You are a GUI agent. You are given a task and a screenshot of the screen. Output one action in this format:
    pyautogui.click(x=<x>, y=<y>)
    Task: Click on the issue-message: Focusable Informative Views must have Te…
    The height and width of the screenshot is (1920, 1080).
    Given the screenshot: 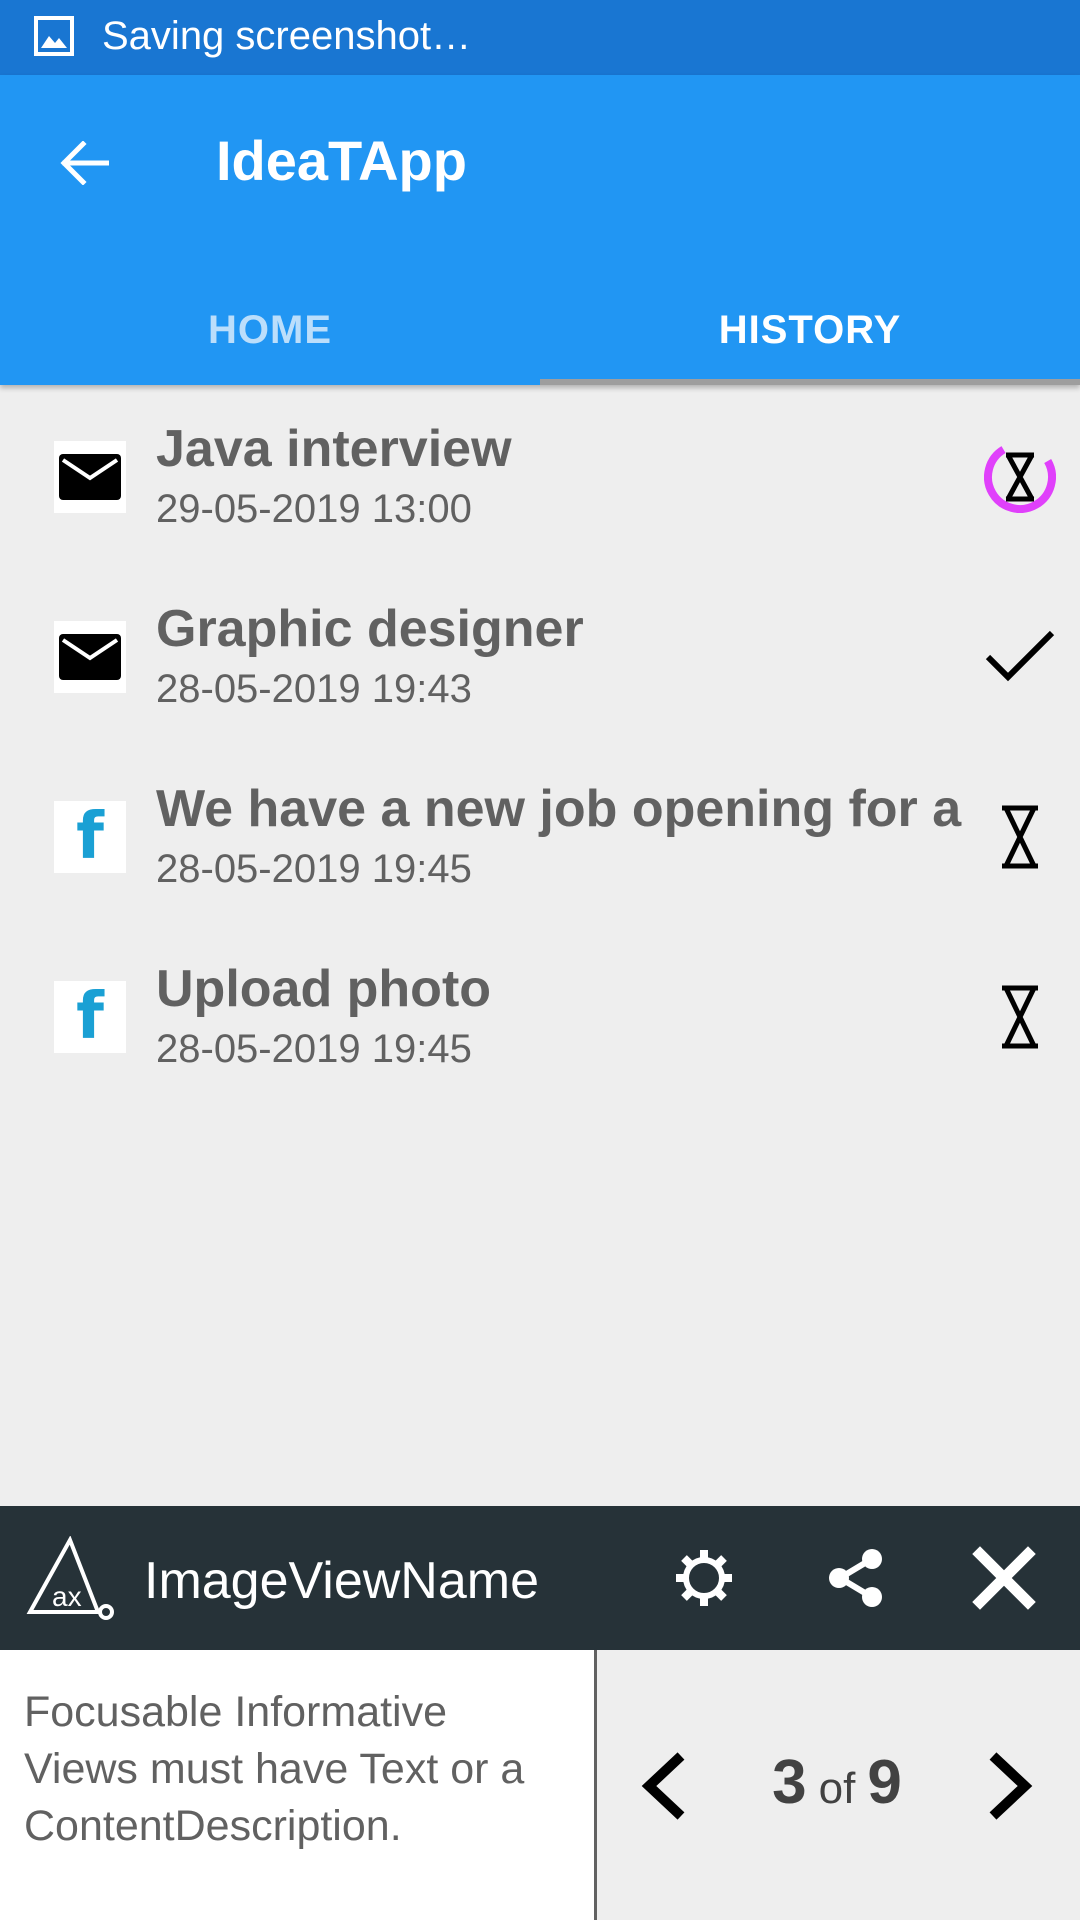 What is the action you would take?
    pyautogui.click(x=274, y=1769)
    